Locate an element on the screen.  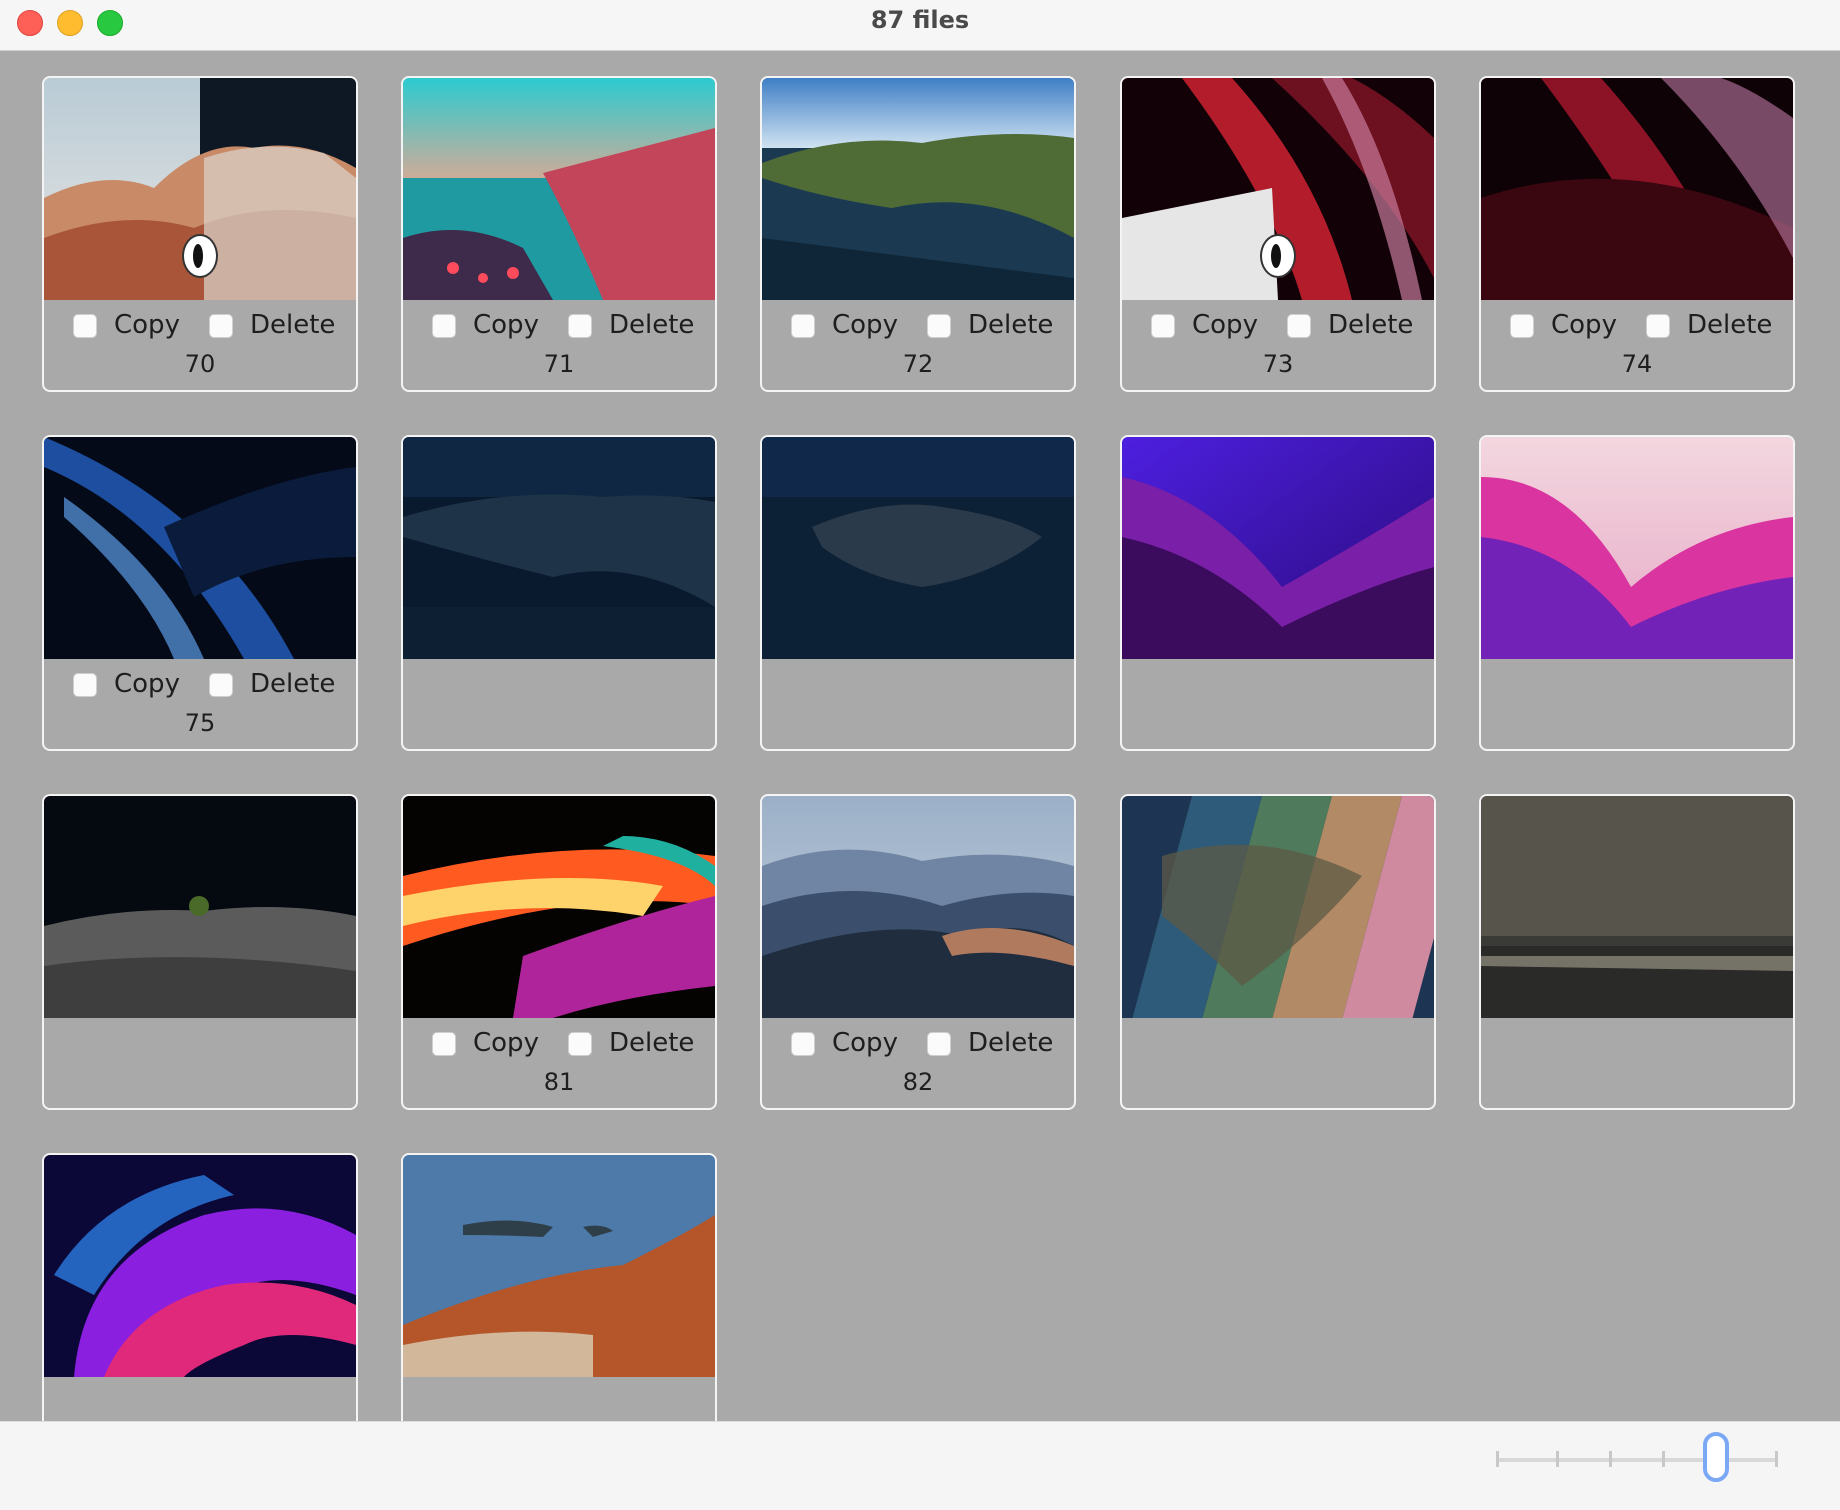
thumbnail-card: Copy Delete 75 is located at coordinates (200, 593).